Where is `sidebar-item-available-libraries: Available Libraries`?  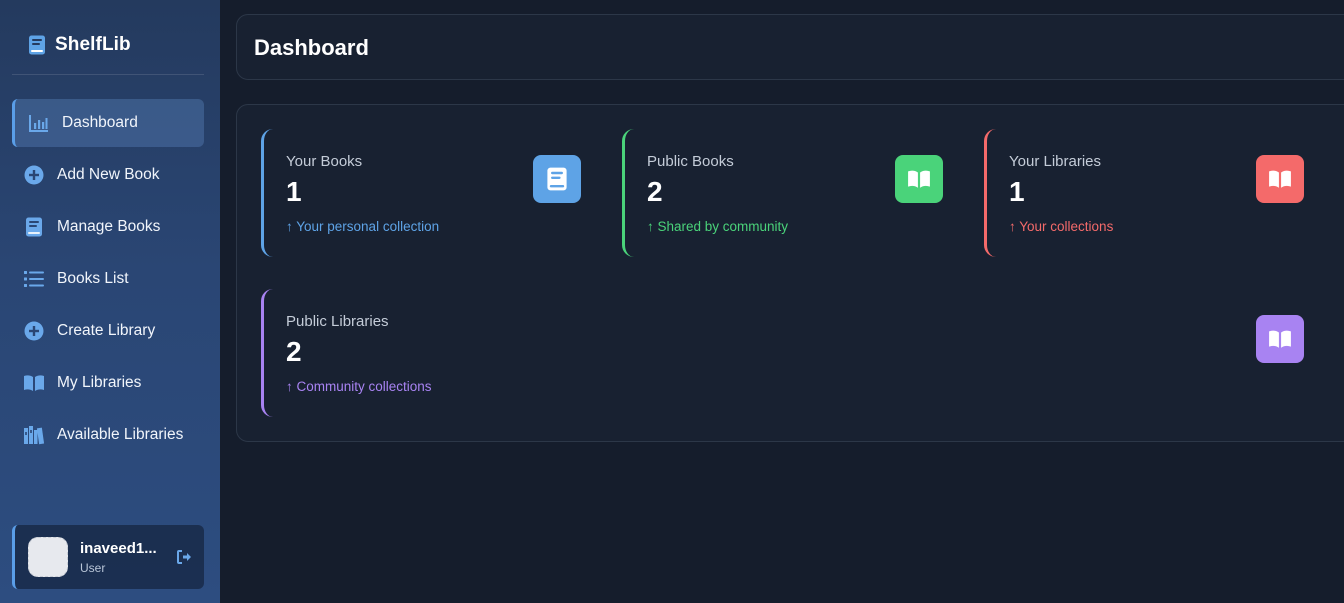 sidebar-item-available-libraries: Available Libraries is located at coordinates (108, 435).